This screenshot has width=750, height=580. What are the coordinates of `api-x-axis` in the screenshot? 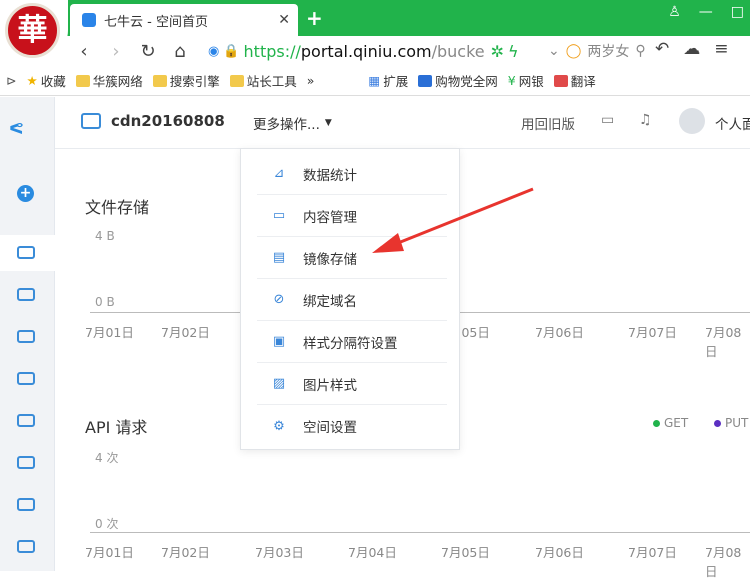 It's located at (420, 532).